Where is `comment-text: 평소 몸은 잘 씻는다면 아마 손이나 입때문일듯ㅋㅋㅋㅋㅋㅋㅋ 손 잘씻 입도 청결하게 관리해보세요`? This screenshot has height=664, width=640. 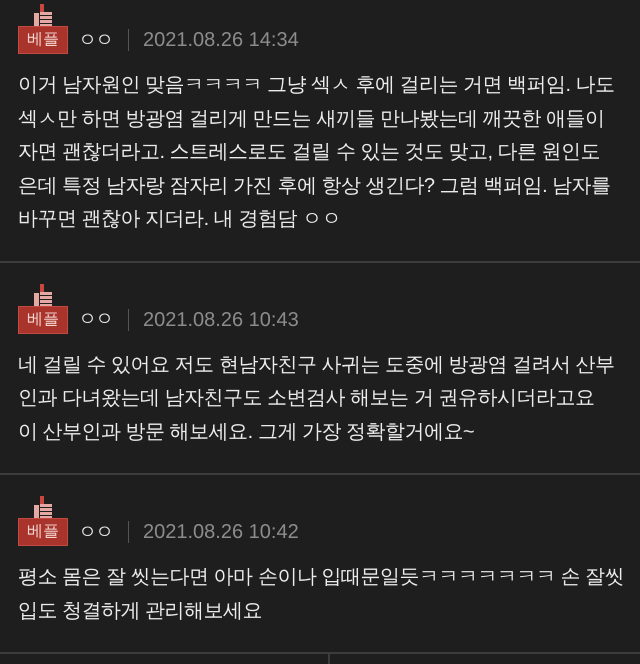 comment-text: 평소 몸은 잘 씻는다면 아마 손이나 입때문일듯ㅋㅋㅋㅋㅋㅋㅋ 손 잘씻 입도 청결하게 관리해보세요 is located at coordinates (321, 594).